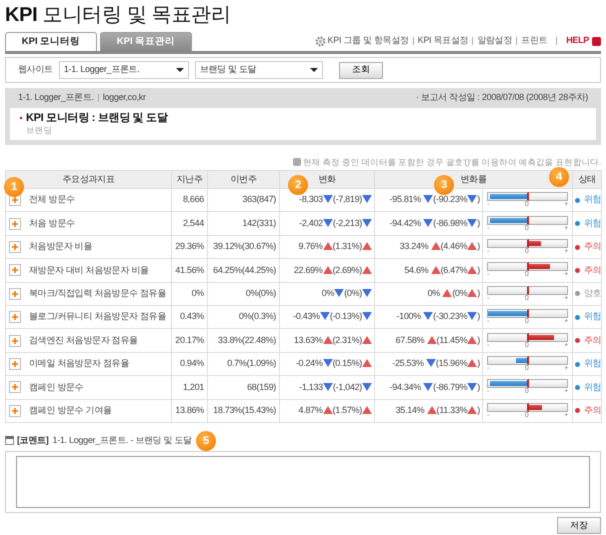  What do you see at coordinates (244, 270) in the screenshot?
I see `table-cell: 64.25%(44.25%)` at bounding box center [244, 270].